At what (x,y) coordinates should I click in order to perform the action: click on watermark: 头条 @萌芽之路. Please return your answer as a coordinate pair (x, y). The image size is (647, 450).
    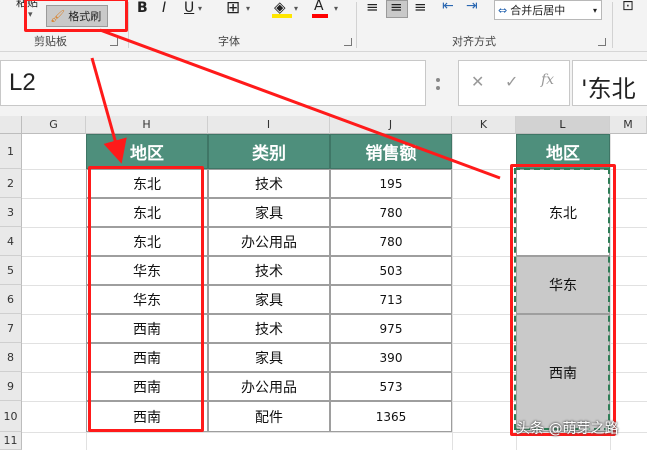
    Looking at the image, I should click on (567, 429).